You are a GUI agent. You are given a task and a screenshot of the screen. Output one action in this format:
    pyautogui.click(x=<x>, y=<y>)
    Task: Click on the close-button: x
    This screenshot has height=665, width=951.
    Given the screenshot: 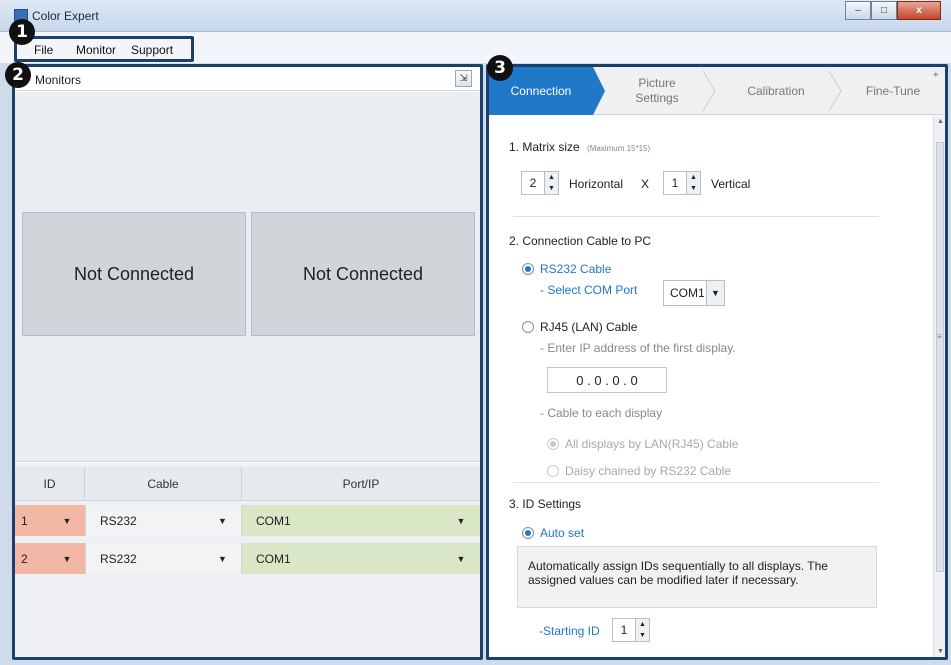 What is the action you would take?
    pyautogui.click(x=919, y=10)
    